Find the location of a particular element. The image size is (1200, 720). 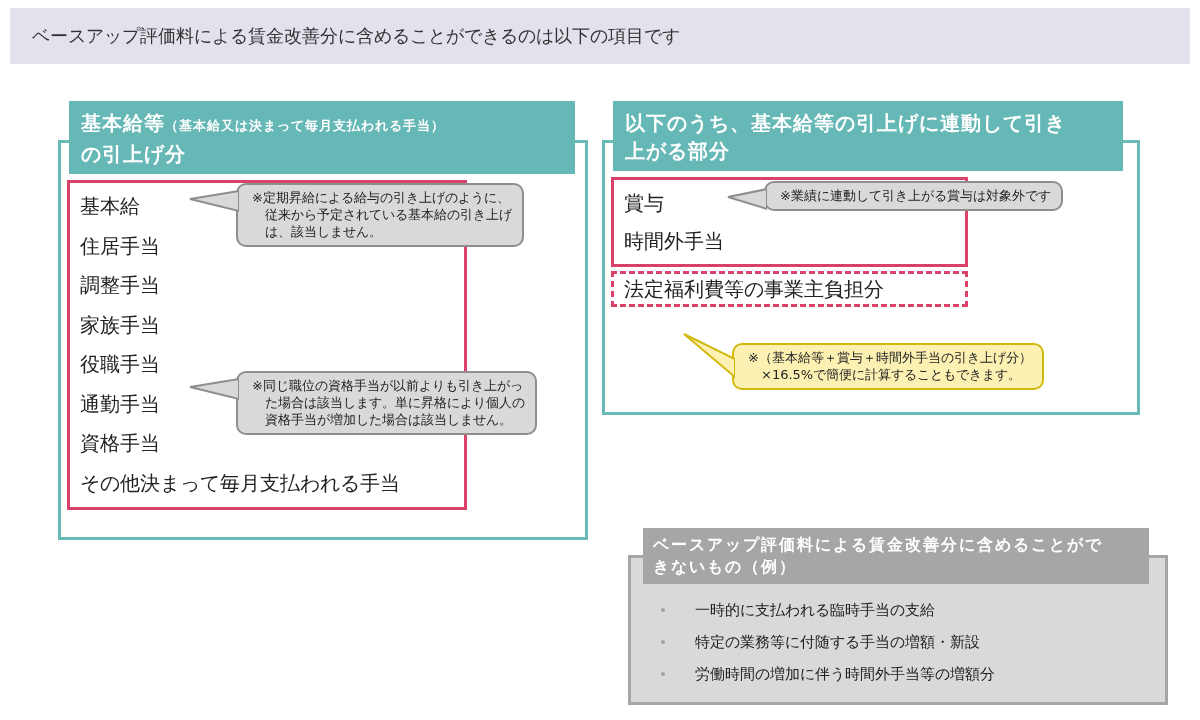

item-label: 基本給 is located at coordinates (110, 206).